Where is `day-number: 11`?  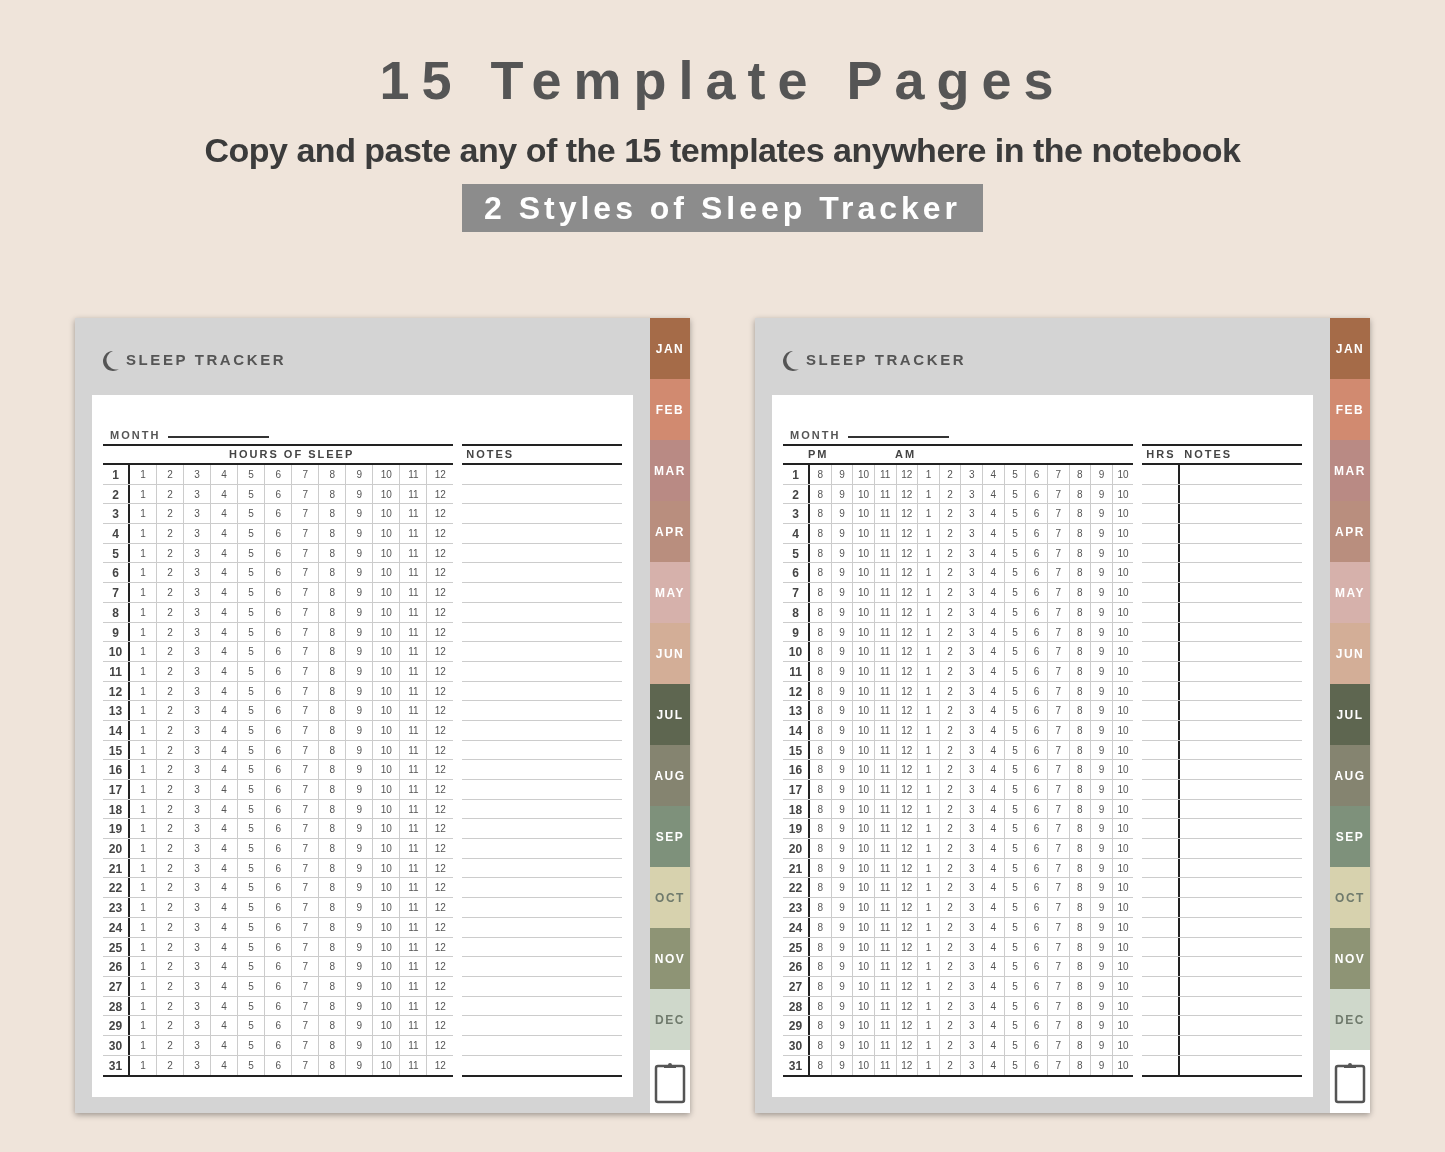
day-number: 11 is located at coordinates (116, 671).